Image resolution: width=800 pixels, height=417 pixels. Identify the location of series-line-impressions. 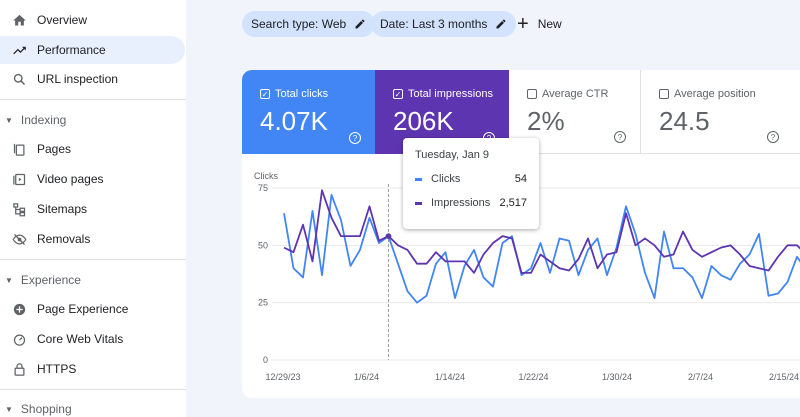
(541, 231).